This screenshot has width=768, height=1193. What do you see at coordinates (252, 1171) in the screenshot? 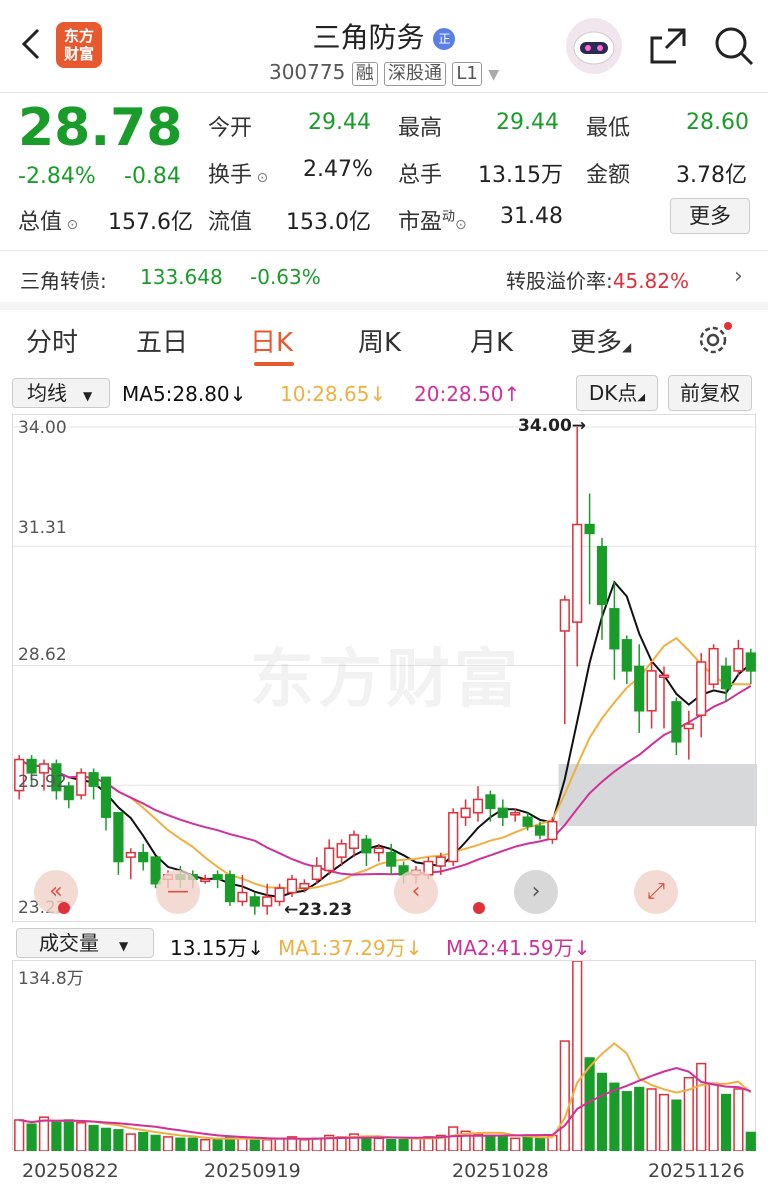
I see `date-label: 20250919` at bounding box center [252, 1171].